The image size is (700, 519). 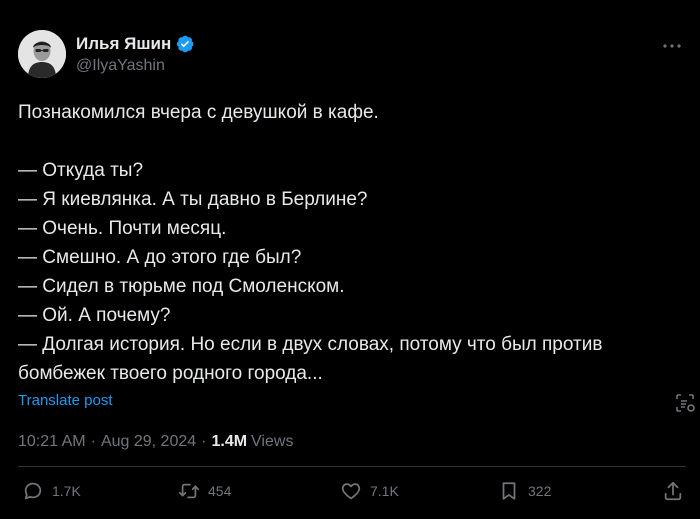 I want to click on post-header: Илья Яшин @IlyaYashin, so click(x=353, y=56).